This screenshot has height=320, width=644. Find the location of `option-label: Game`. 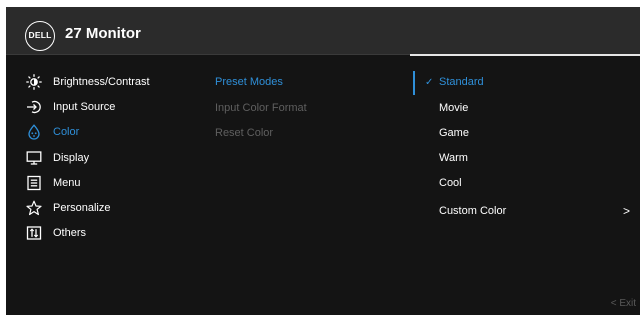

option-label: Game is located at coordinates (454, 133).